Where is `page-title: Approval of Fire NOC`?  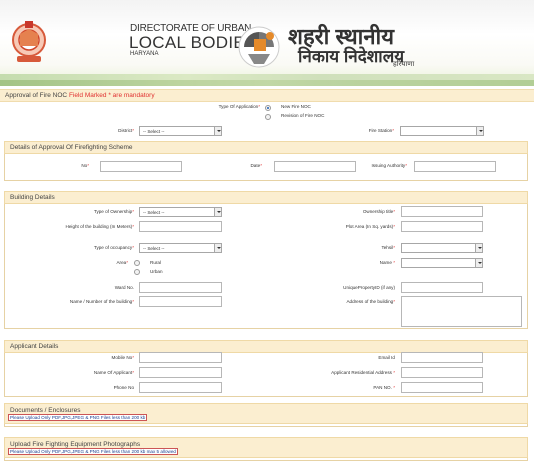
page-title: Approval of Fire NOC is located at coordinates (36, 95).